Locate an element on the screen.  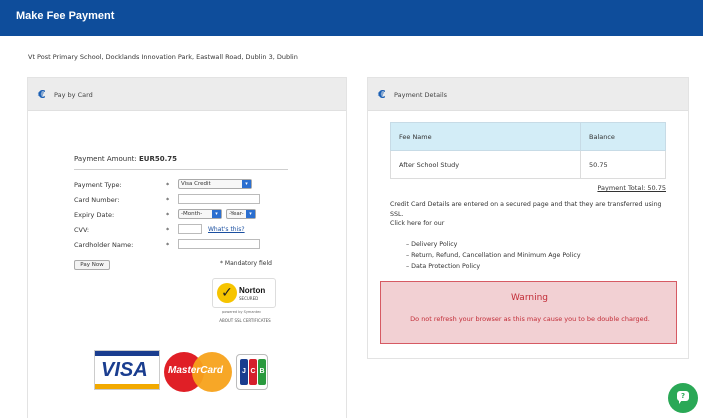
visa-logo: VISA is located at coordinates (127, 370).